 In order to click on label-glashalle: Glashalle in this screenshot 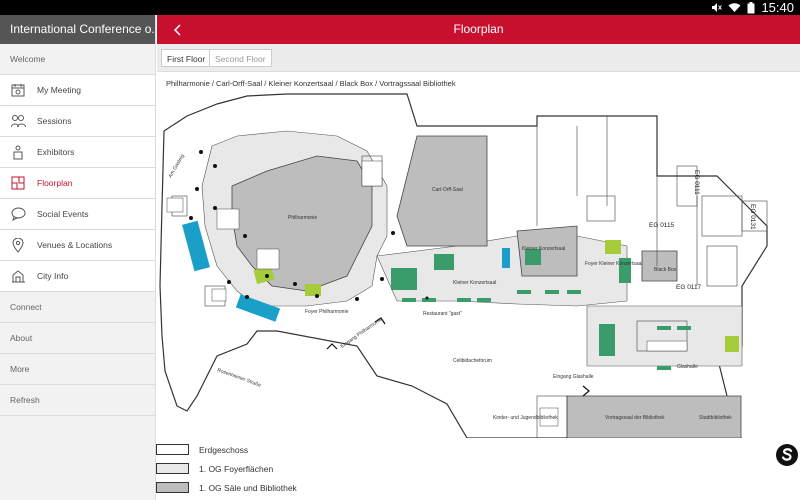, I will do `click(687, 367)`.